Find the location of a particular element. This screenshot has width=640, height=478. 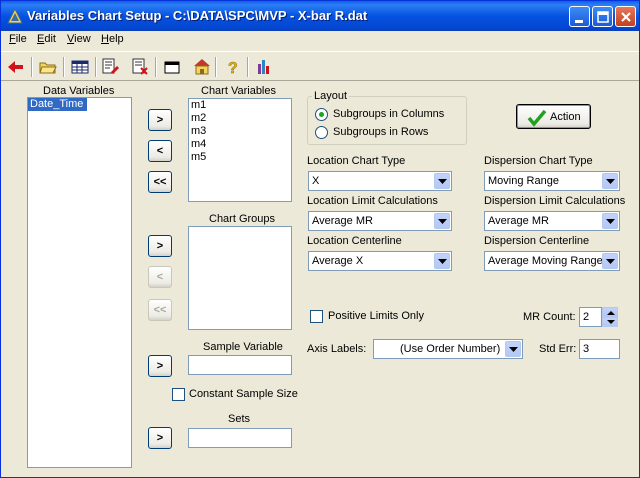

list-item: Date_Time is located at coordinates (58, 104).